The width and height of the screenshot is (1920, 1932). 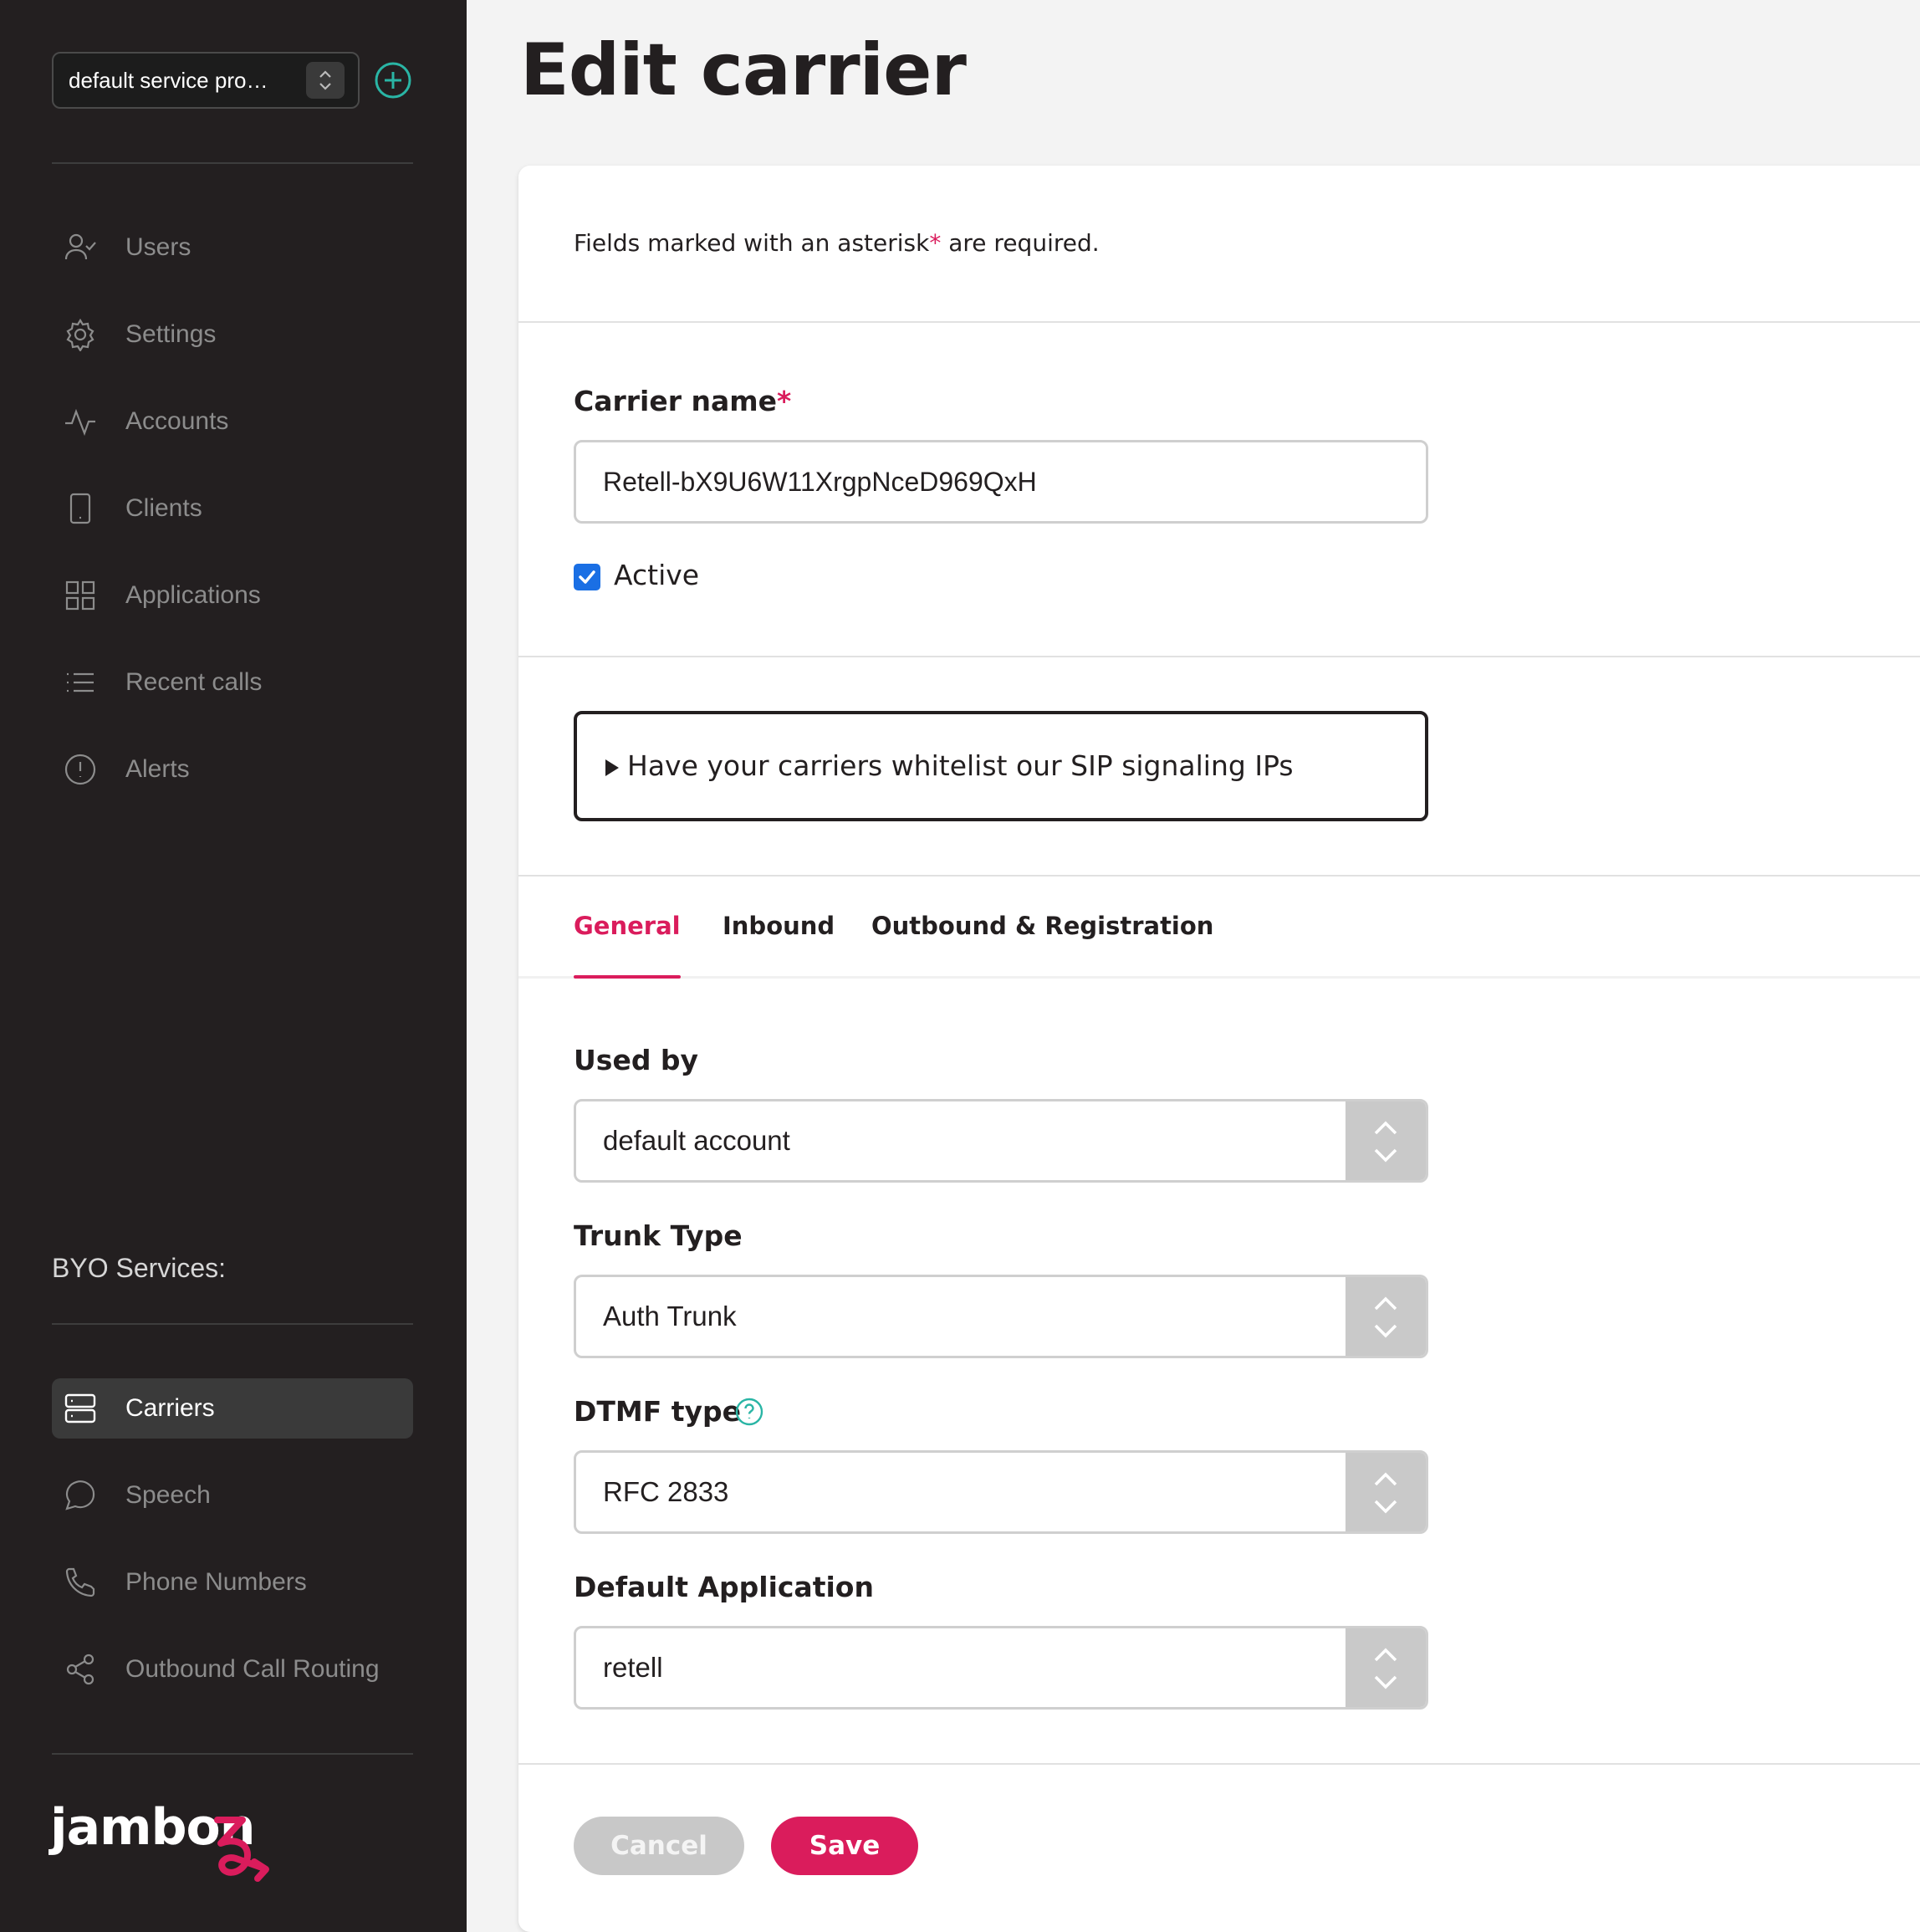 I want to click on grid-icon, so click(x=80, y=595).